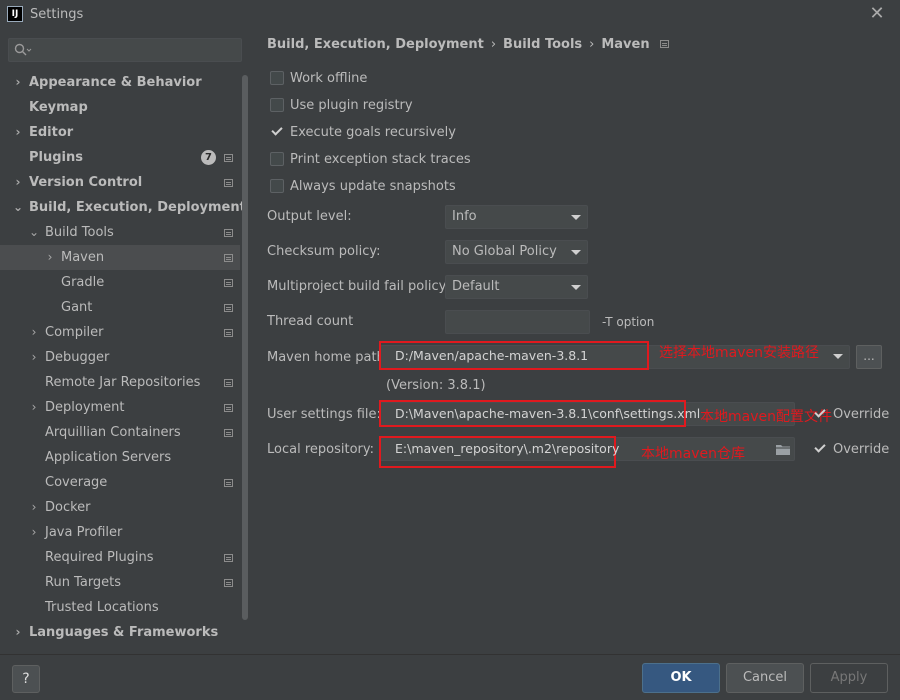  What do you see at coordinates (783, 449) in the screenshot?
I see `folder-icon` at bounding box center [783, 449].